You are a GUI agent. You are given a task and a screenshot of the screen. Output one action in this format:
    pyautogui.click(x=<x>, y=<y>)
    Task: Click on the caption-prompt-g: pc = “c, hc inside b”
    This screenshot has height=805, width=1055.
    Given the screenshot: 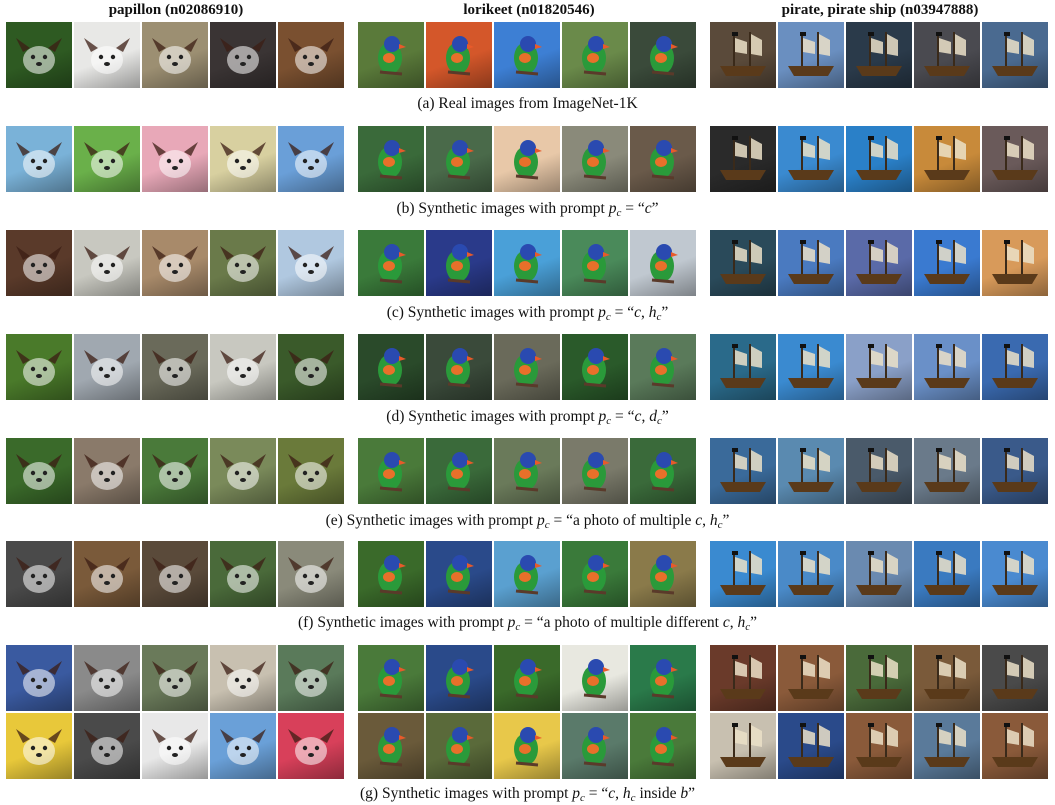 What is the action you would take?
    pyautogui.click(x=633, y=794)
    